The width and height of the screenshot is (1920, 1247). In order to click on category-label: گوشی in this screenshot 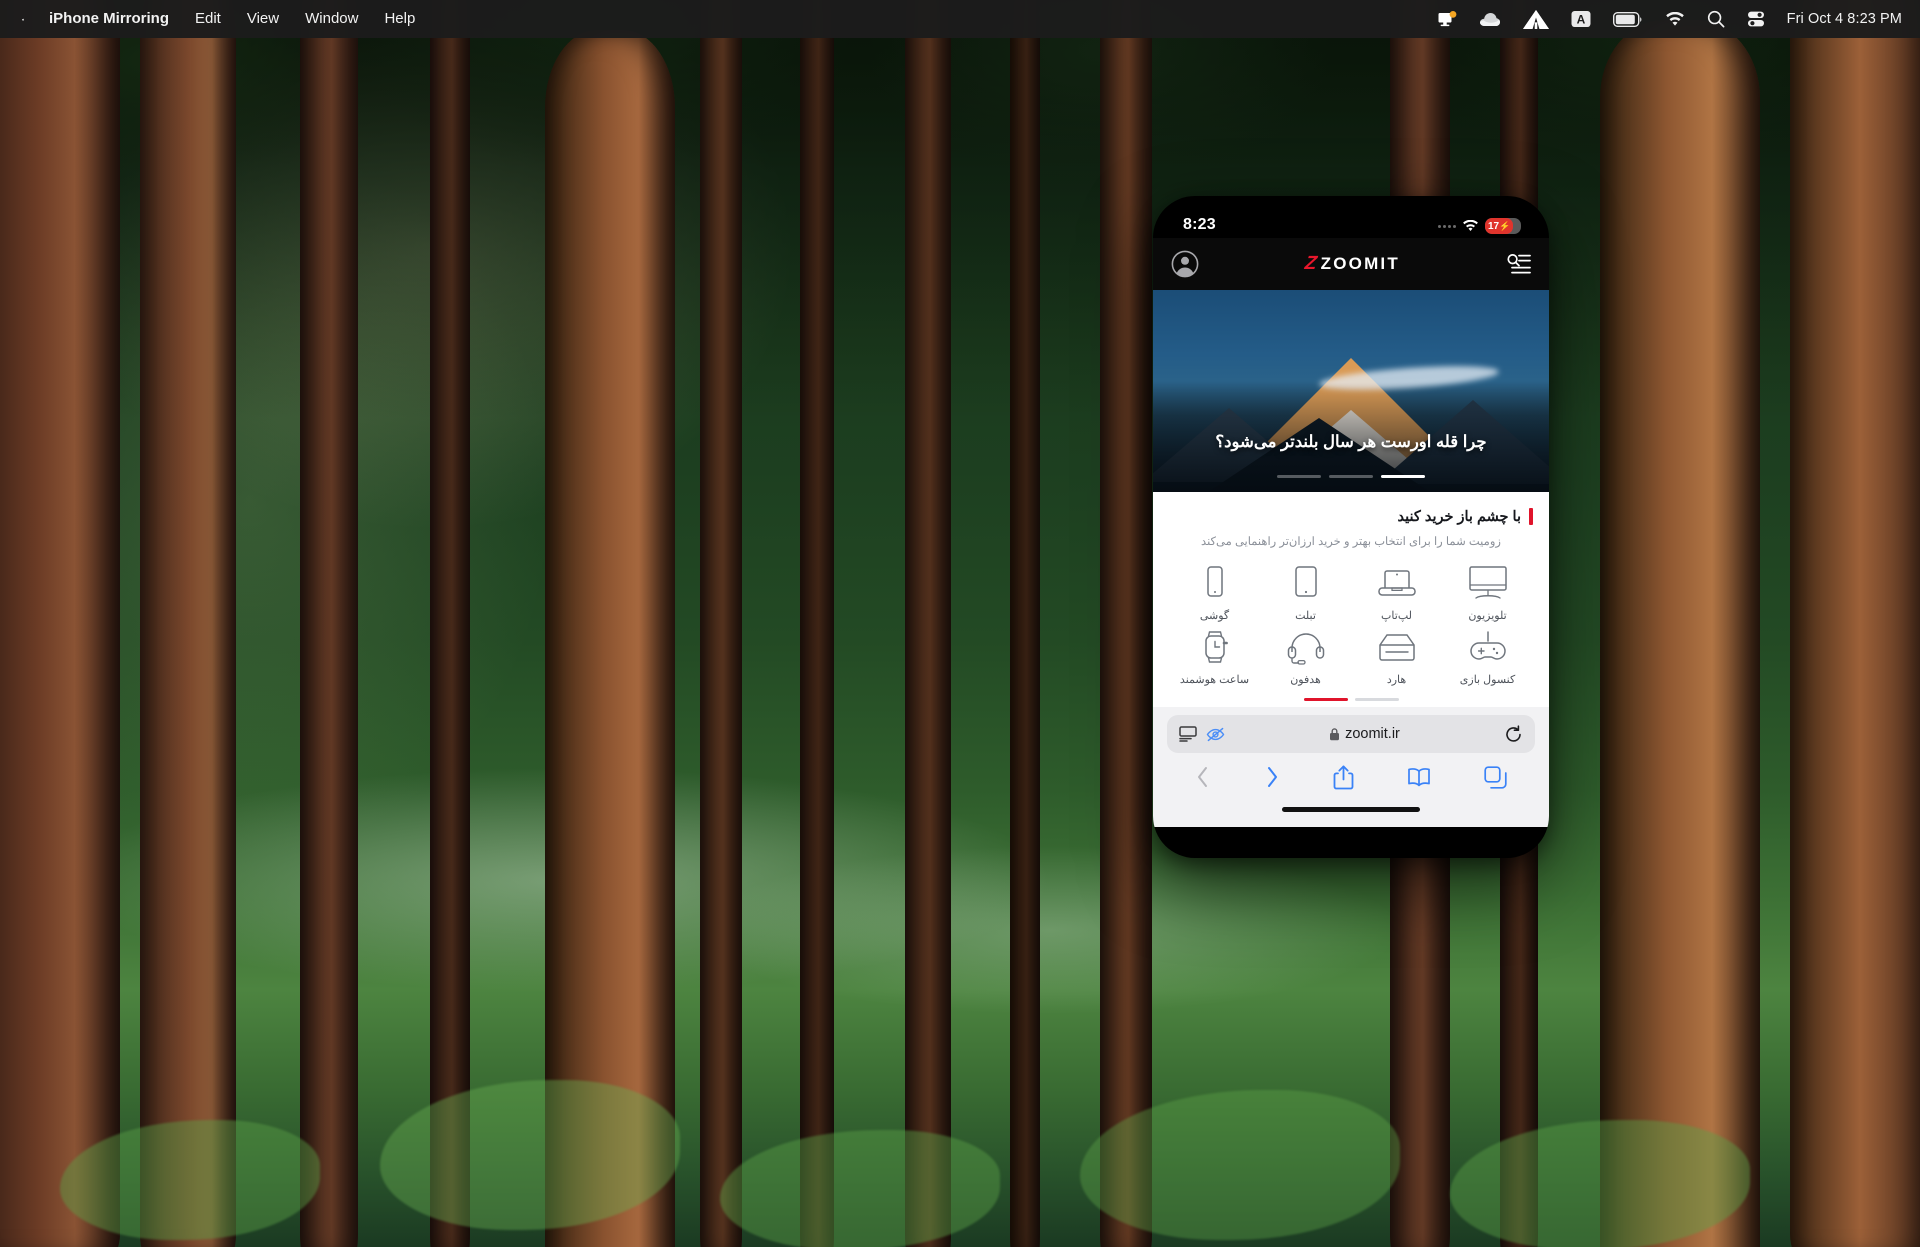, I will do `click(1214, 616)`.